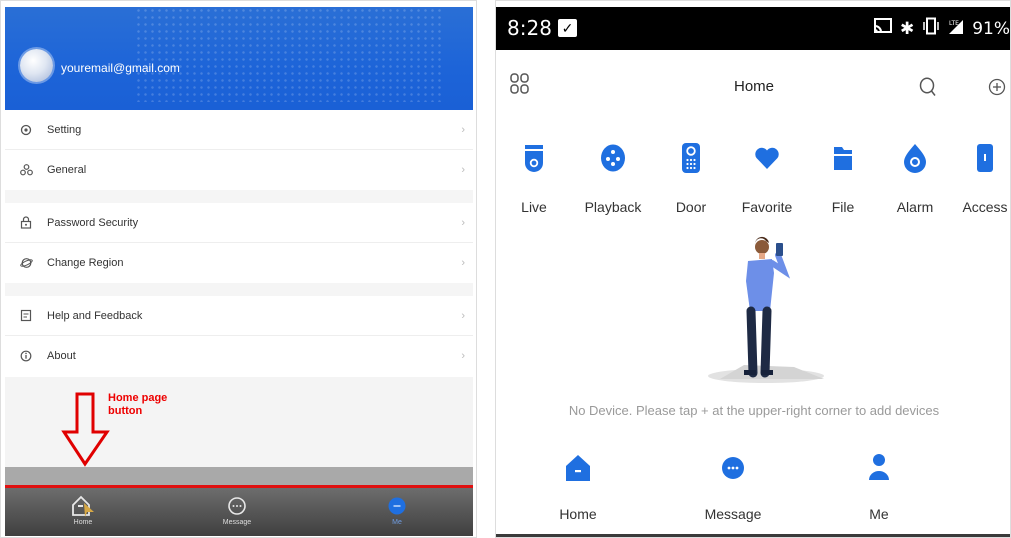  Describe the element at coordinates (843, 158) in the screenshot. I see `folder-icon` at that location.